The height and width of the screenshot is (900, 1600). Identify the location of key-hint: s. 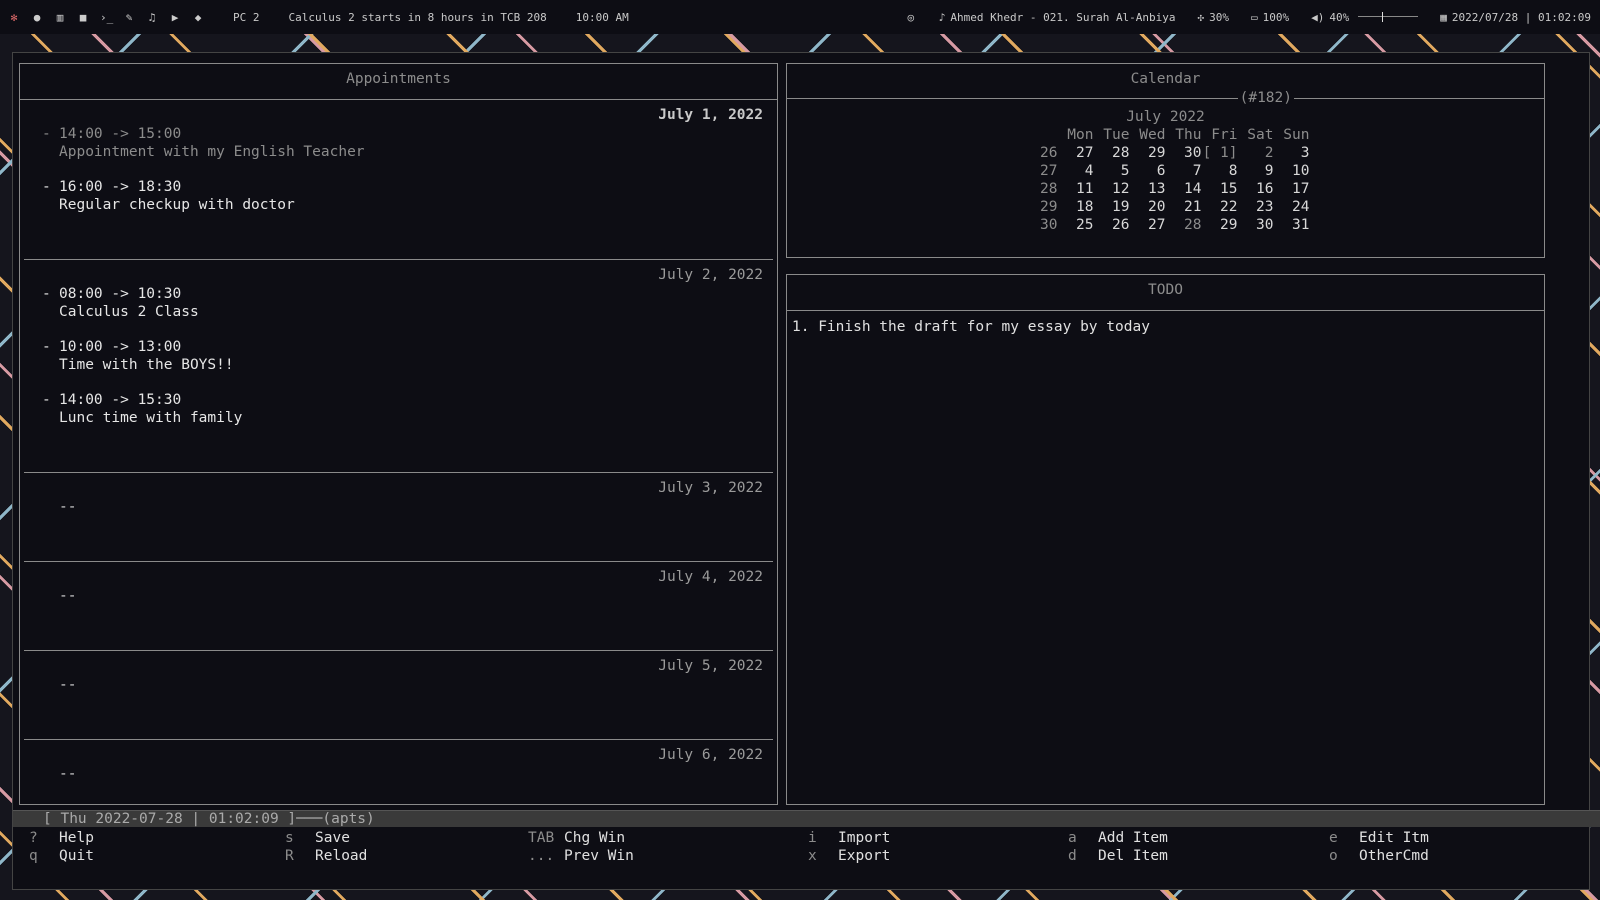
(289, 838).